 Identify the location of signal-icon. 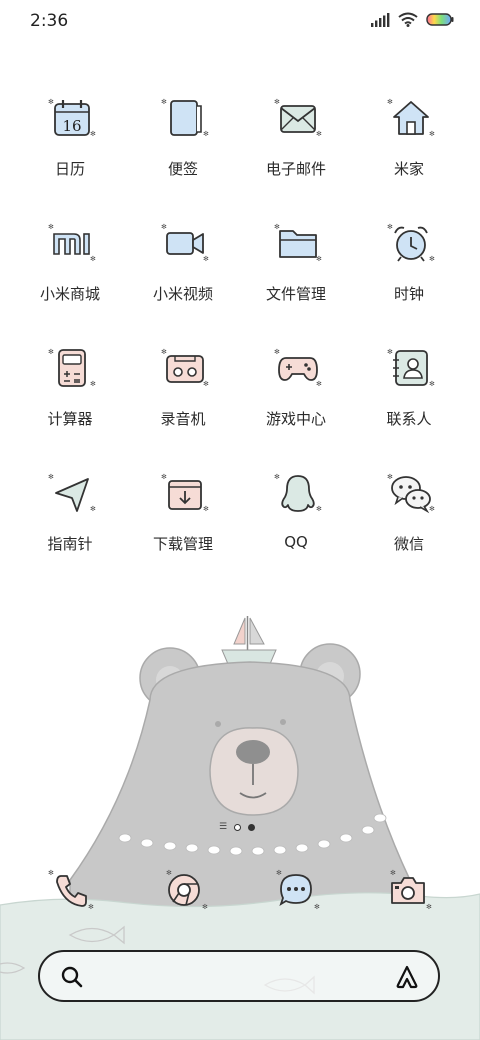
(380, 19).